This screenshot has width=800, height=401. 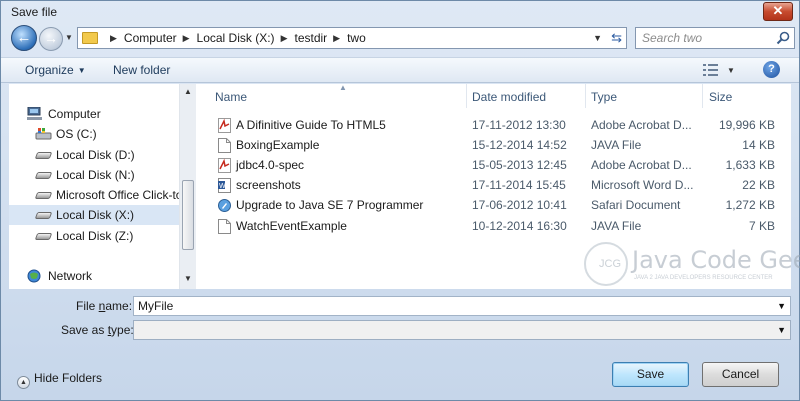 I want to click on sidebar-item-computer: Computer, so click(x=94, y=114).